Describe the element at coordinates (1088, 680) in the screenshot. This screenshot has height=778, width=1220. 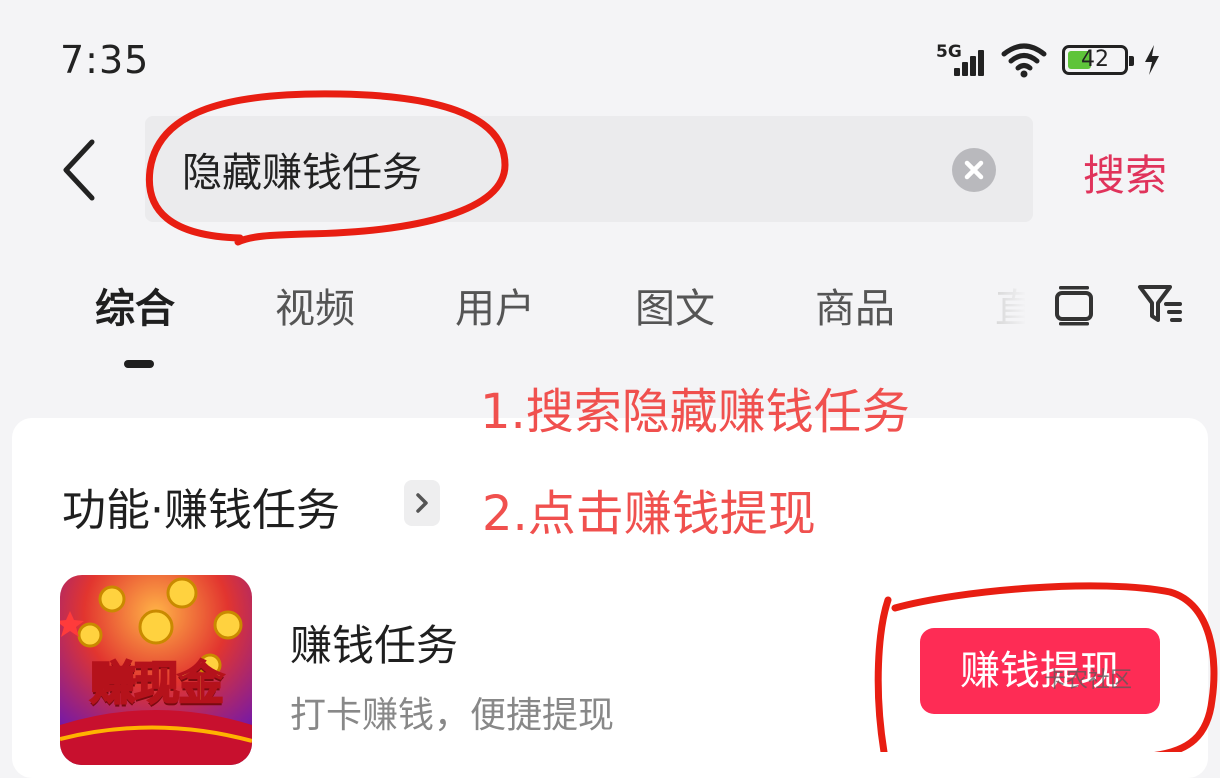
I see `watermark: 卡农社区` at that location.